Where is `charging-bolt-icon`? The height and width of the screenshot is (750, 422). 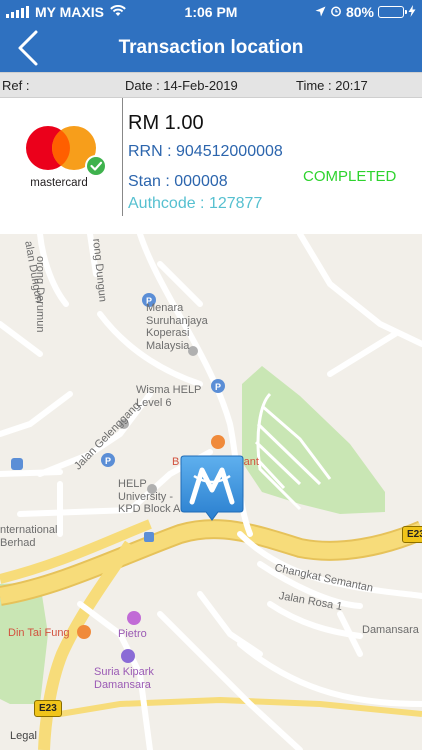
charging-bolt-icon is located at coordinates (412, 12).